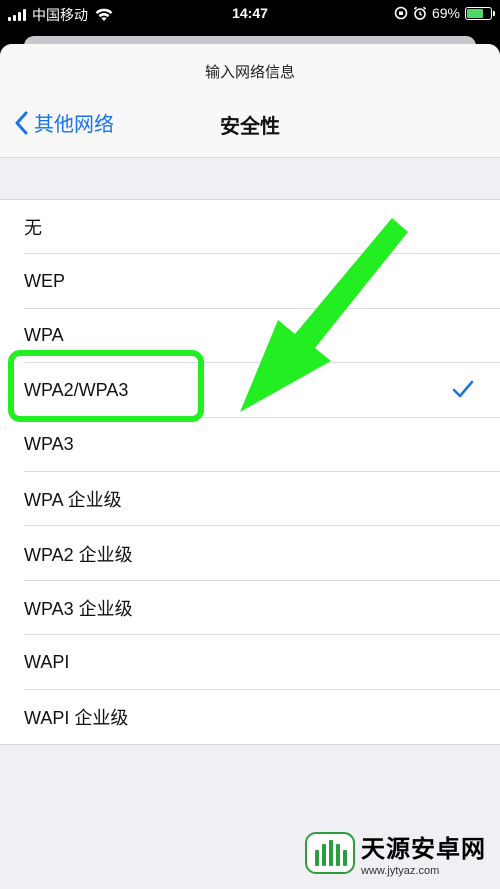 The image size is (500, 889). Describe the element at coordinates (49, 444) in the screenshot. I see `option-label: WPA3` at that location.